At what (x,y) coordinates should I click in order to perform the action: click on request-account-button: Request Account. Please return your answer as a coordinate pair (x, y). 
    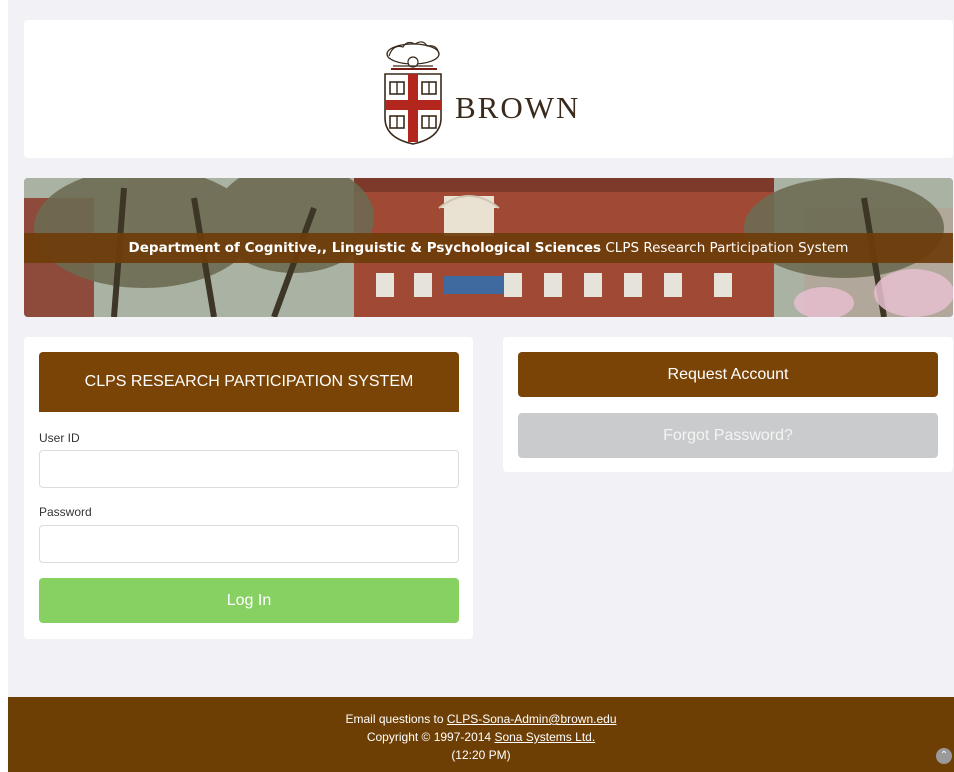
    Looking at the image, I should click on (728, 374).